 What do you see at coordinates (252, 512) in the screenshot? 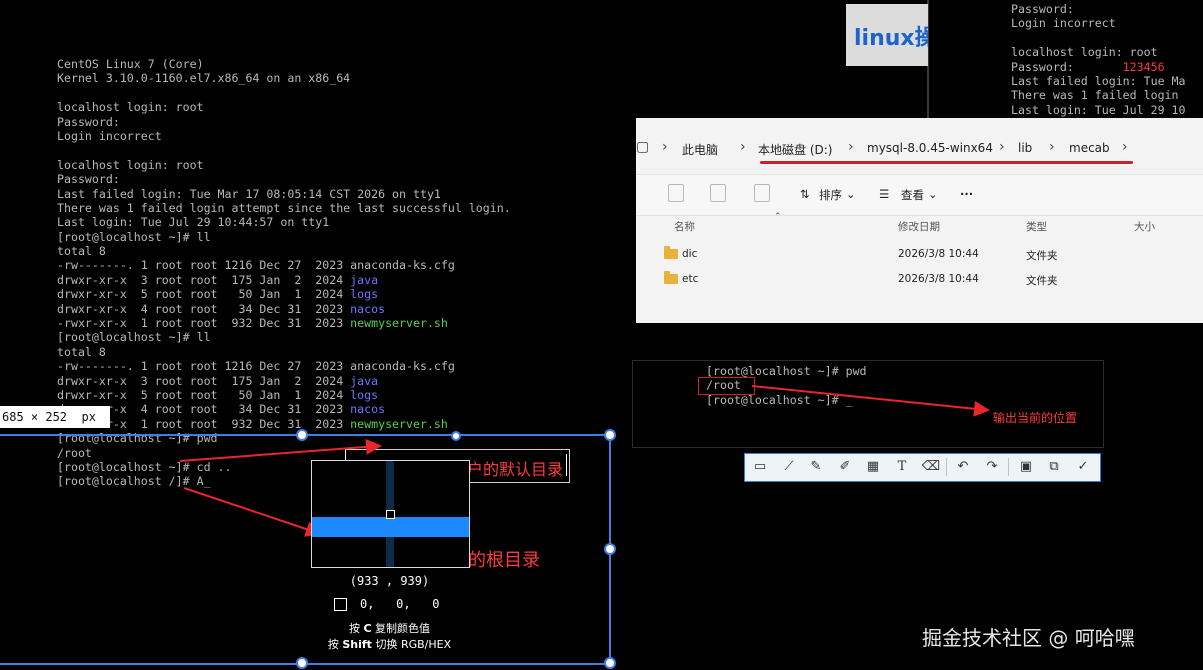
I see `arrow-root` at bounding box center [252, 512].